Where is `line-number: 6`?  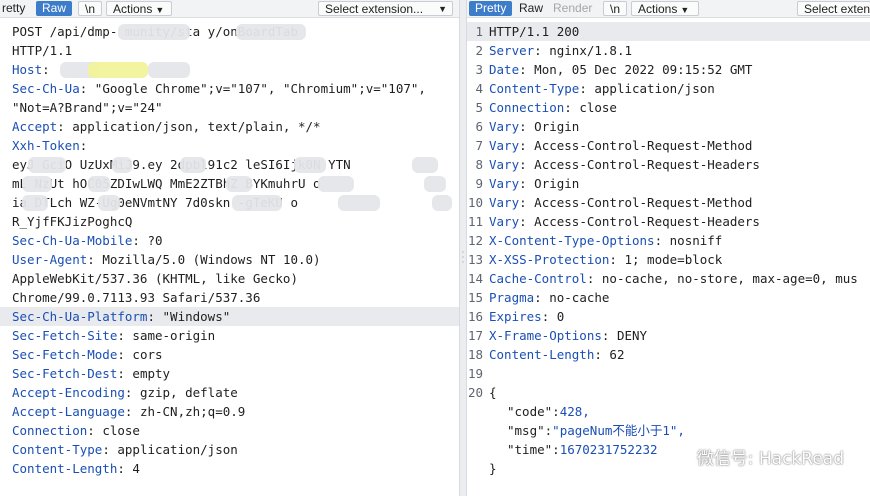 line-number: 6 is located at coordinates (479, 126).